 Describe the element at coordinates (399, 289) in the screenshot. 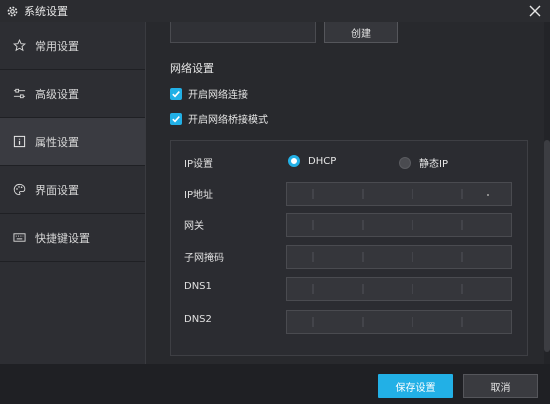

I see `dns1-field` at that location.